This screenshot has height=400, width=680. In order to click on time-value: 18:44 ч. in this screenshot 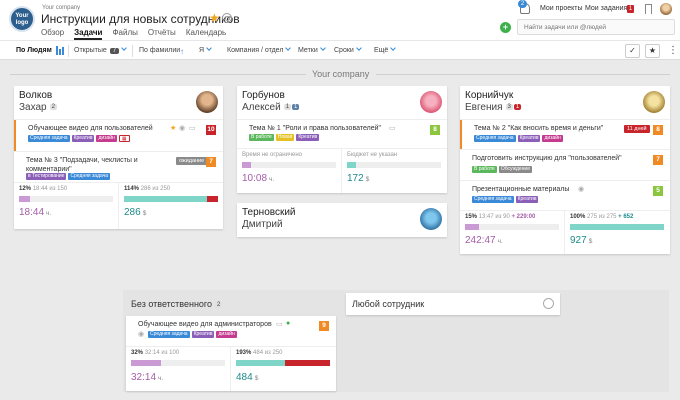, I will do `click(35, 212)`.